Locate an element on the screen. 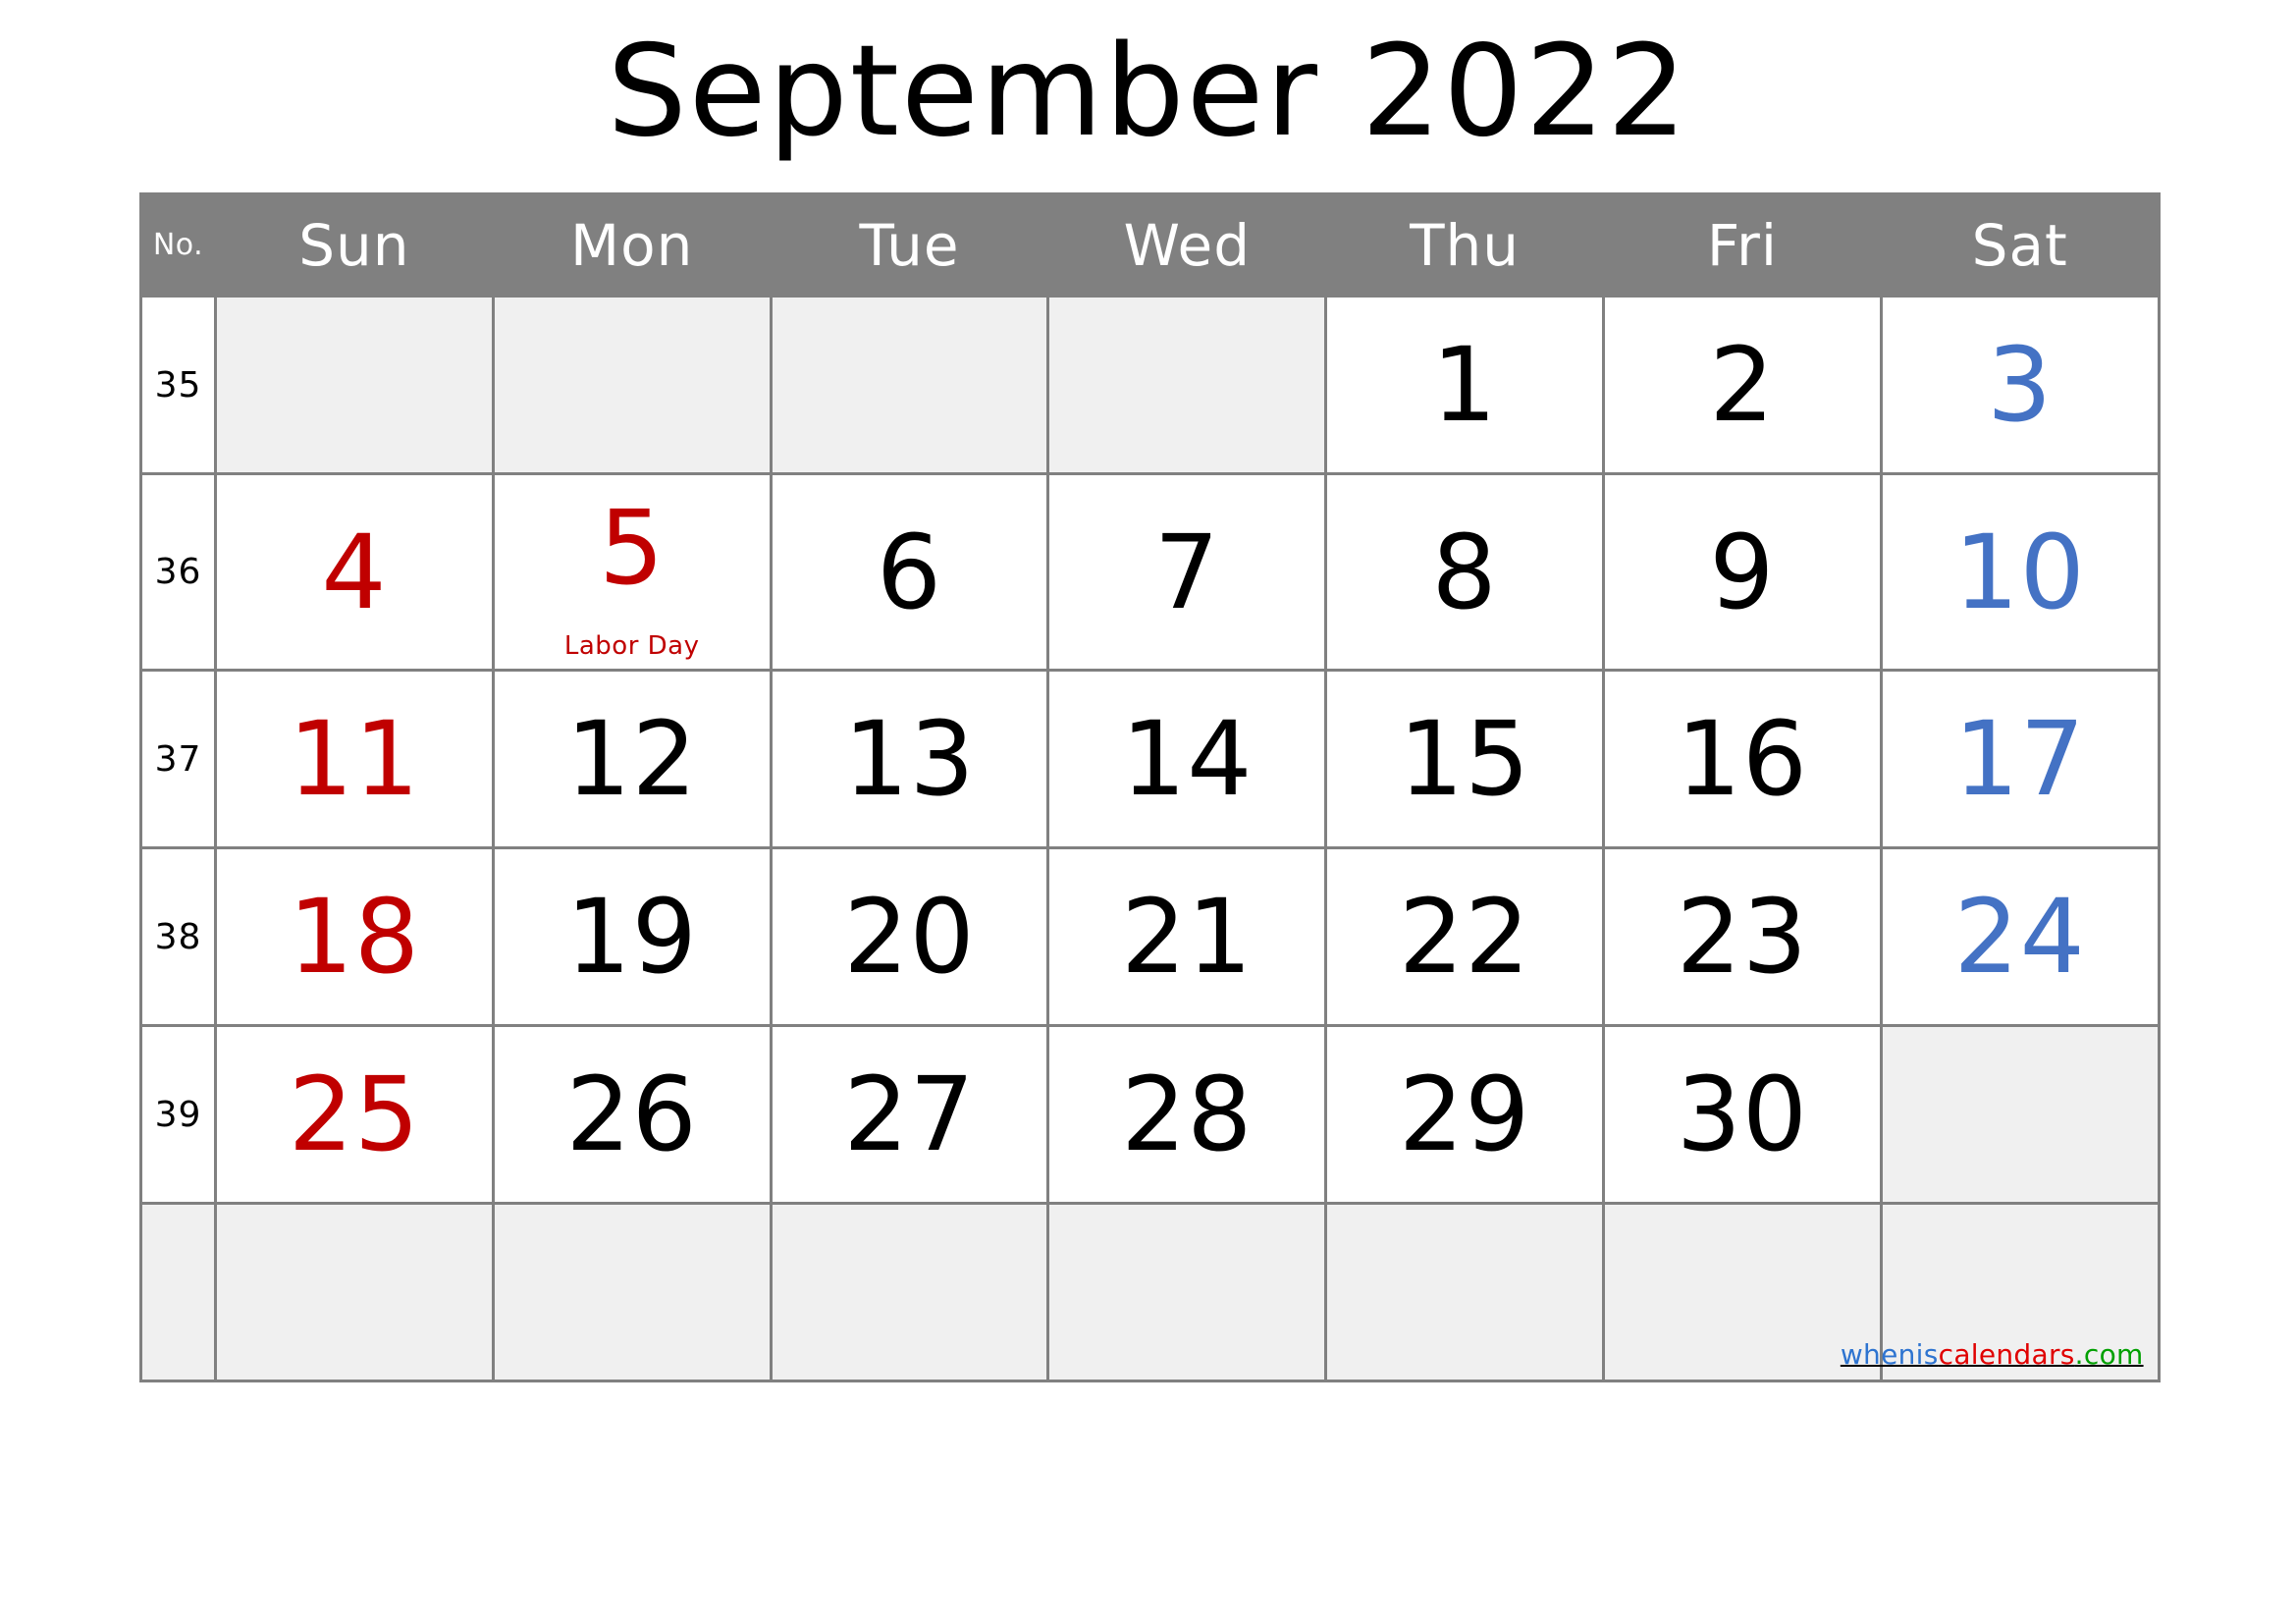 The width and height of the screenshot is (2296, 1624). day-number: 20 is located at coordinates (909, 937).